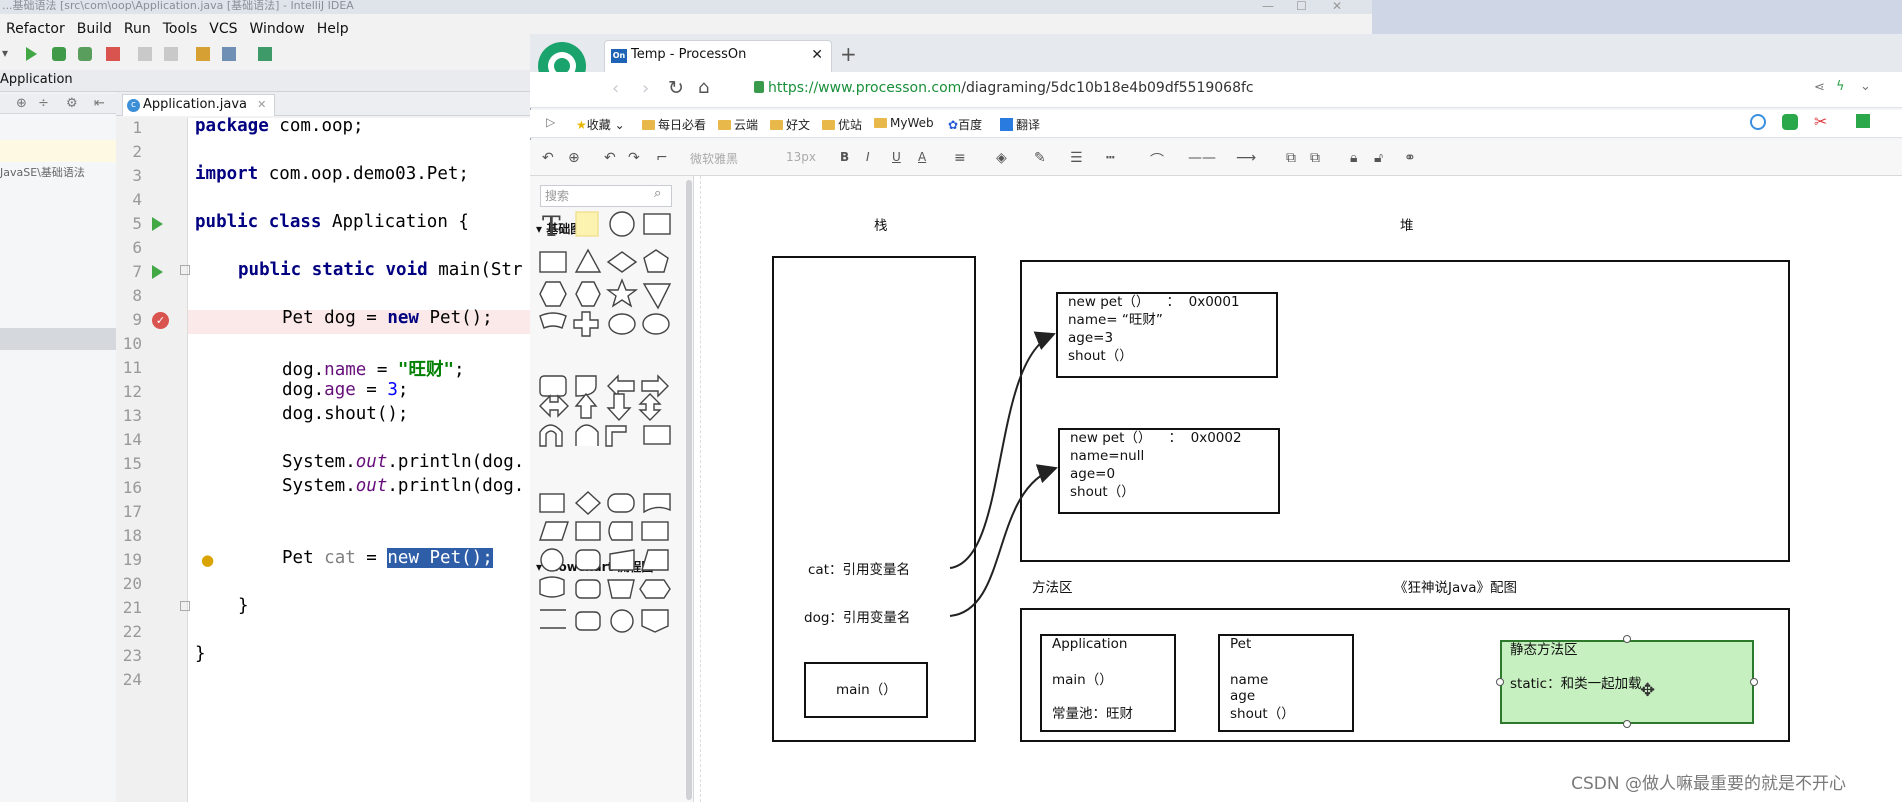  What do you see at coordinates (171, 54) in the screenshot?
I see `rebuild-icon` at bounding box center [171, 54].